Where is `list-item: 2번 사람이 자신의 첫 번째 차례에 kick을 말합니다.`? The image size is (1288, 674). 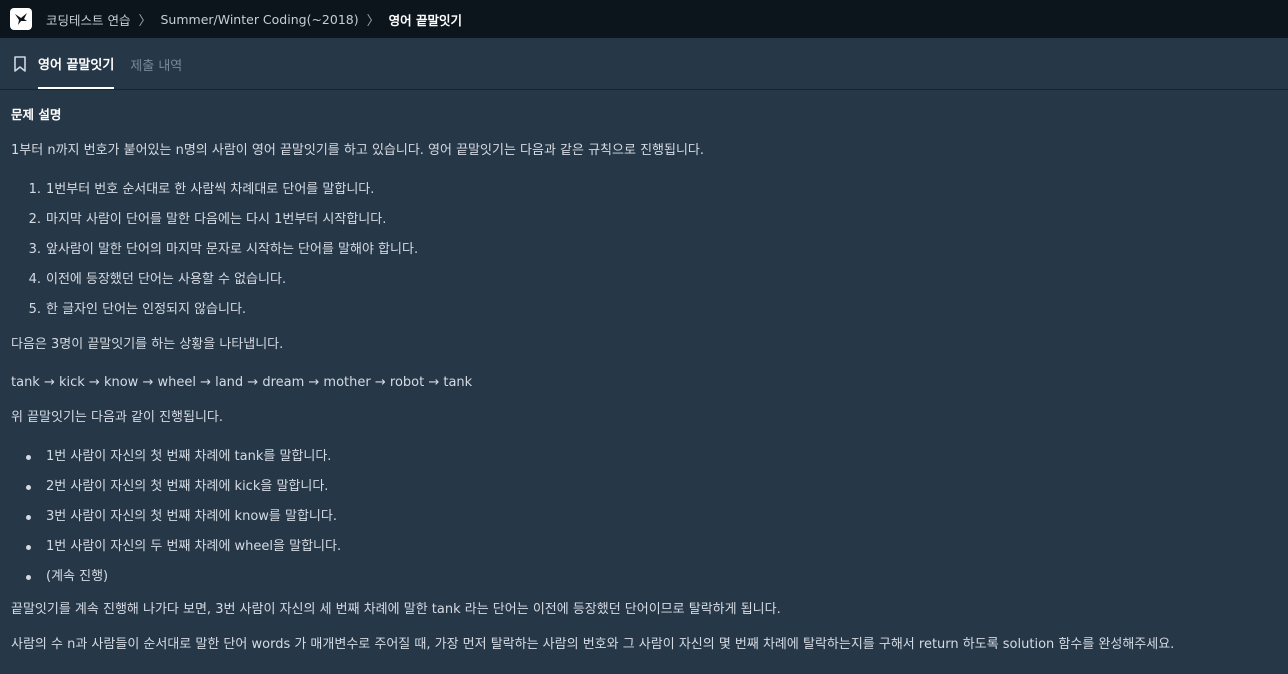
list-item: 2번 사람이 자신의 첫 번째 차례에 kick을 말합니다. is located at coordinates (649, 487).